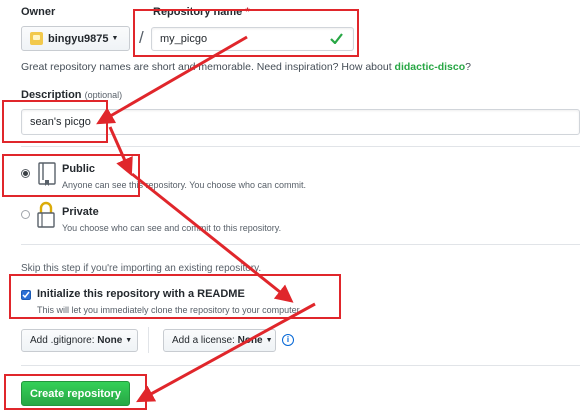  I want to click on repo-name-value: my_picgo, so click(184, 39).